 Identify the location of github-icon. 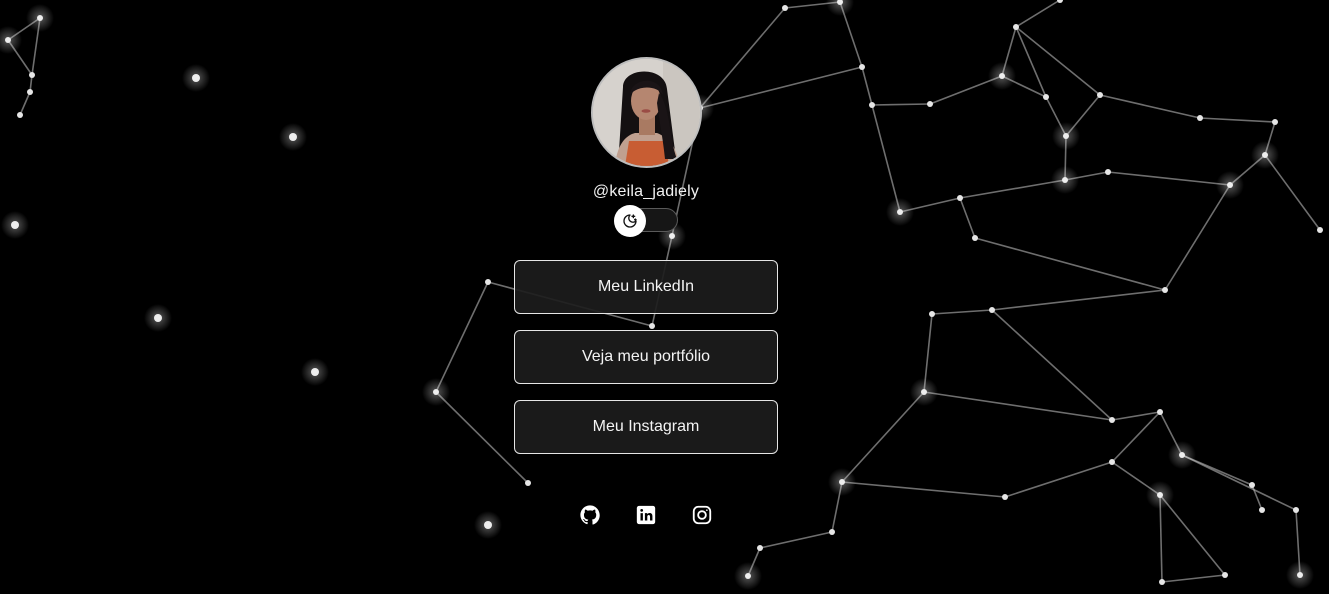
(590, 515).